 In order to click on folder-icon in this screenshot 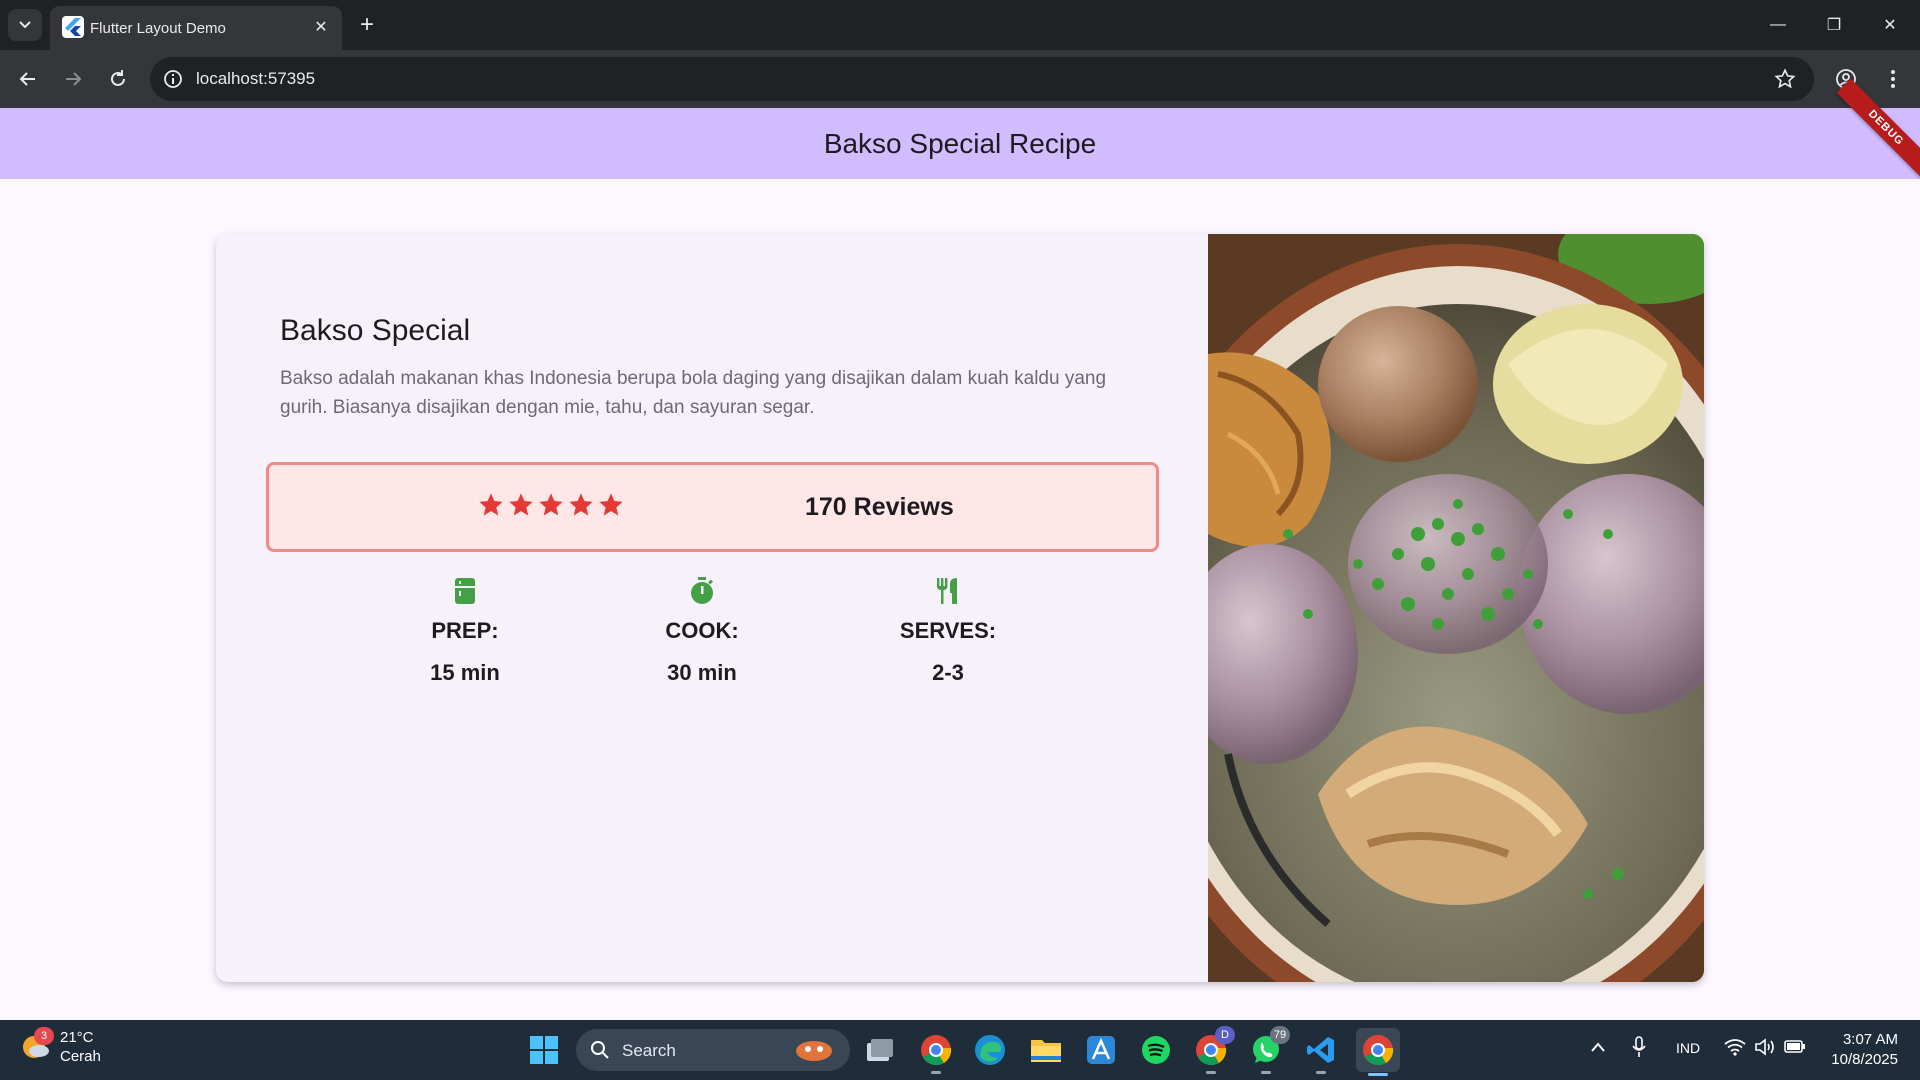, I will do `click(1046, 1051)`.